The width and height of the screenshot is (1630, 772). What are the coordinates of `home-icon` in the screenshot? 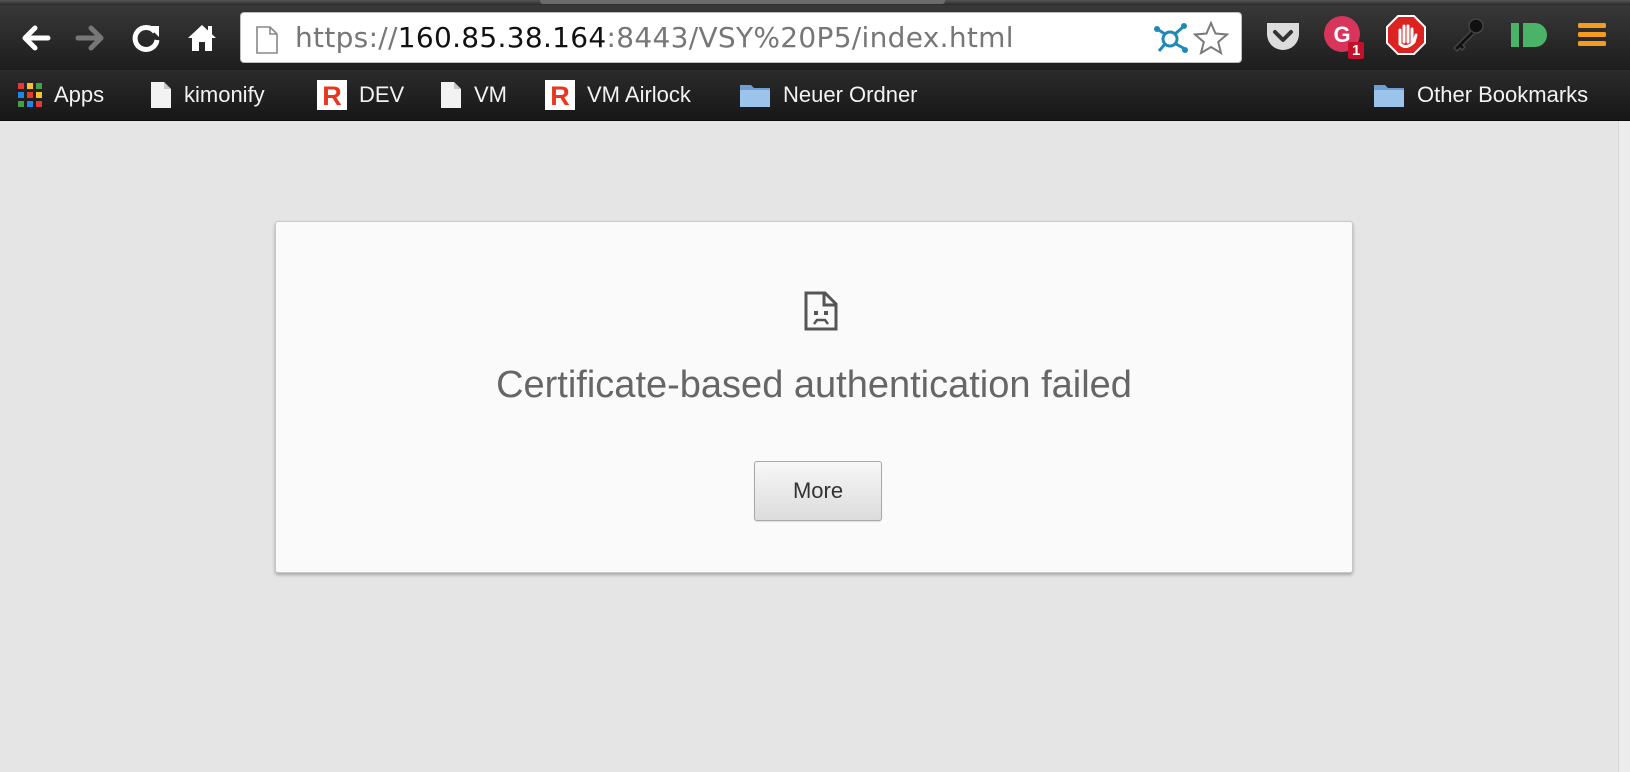 It's located at (202, 38).